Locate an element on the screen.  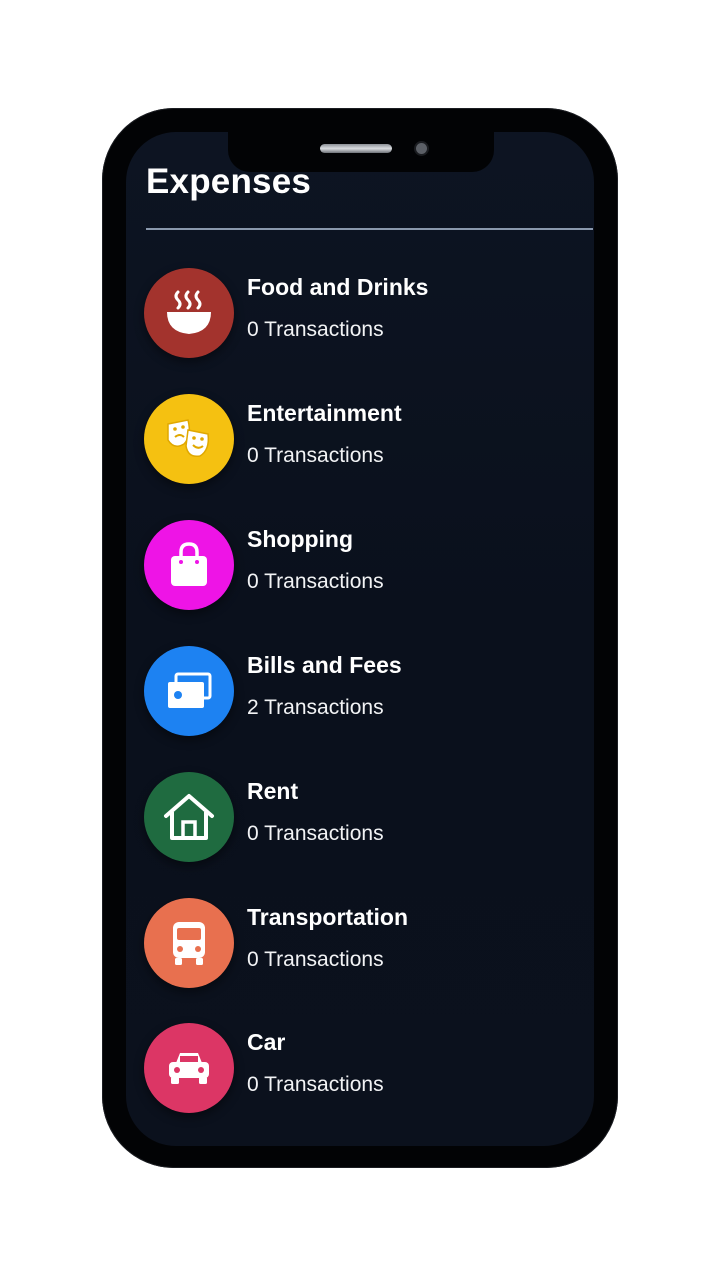
category-item-entertainment: Entertainment 0 Transactions is located at coordinates (359, 440).